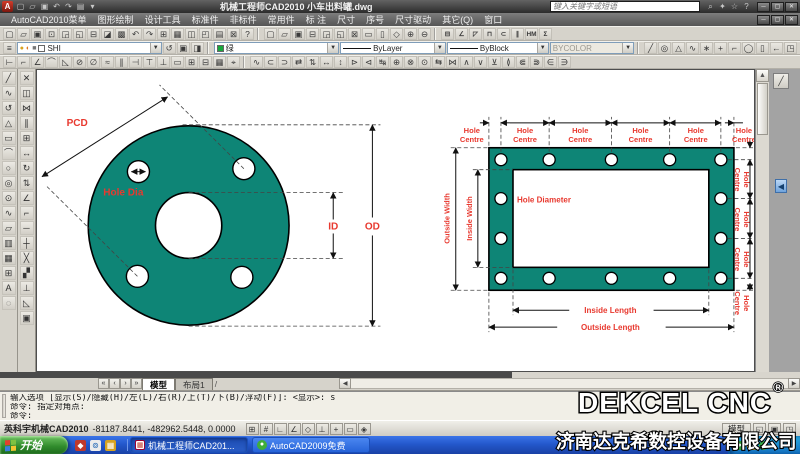 The image size is (800, 454). What do you see at coordinates (266, 428) in the screenshot?
I see `status-toggle-button: #` at bounding box center [266, 428].